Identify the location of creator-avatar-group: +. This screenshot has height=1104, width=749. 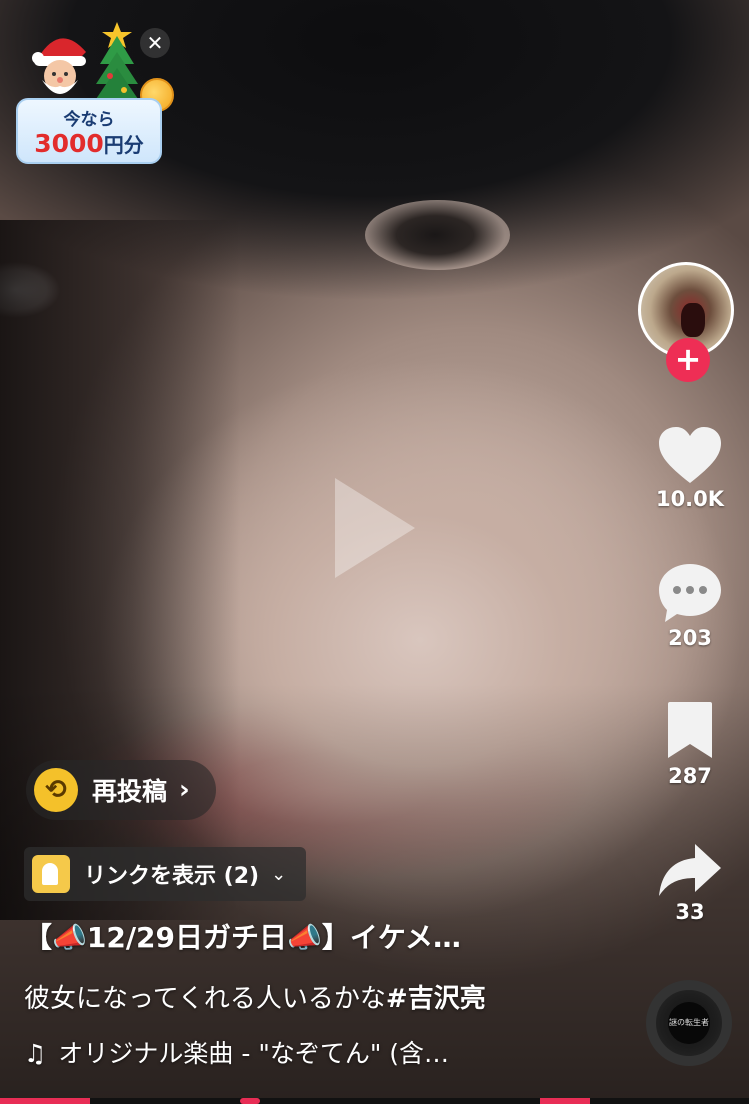
(688, 322).